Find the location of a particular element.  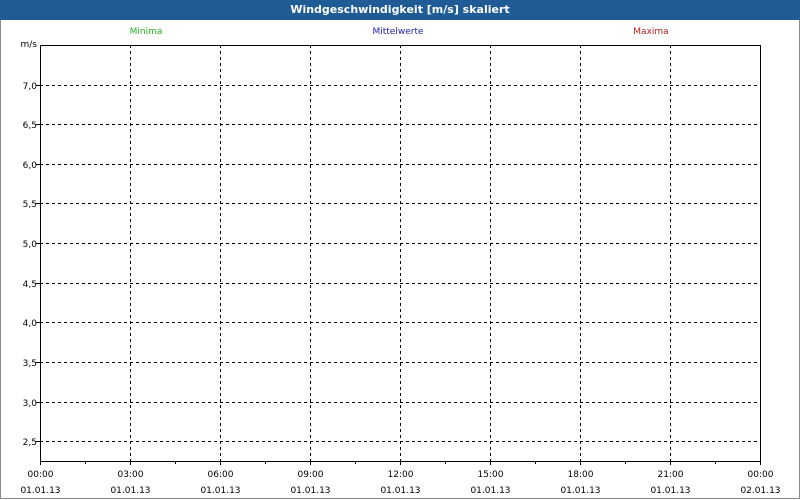

y-tick-label: 3,5 is located at coordinates (30, 364).